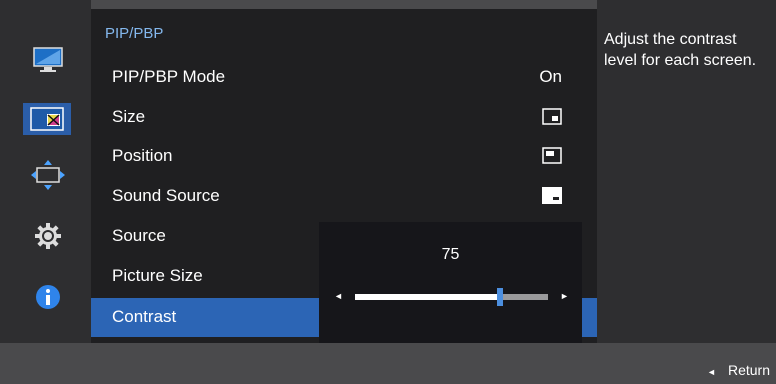 The image size is (776, 384). I want to click on return-label: Return, so click(748, 370).